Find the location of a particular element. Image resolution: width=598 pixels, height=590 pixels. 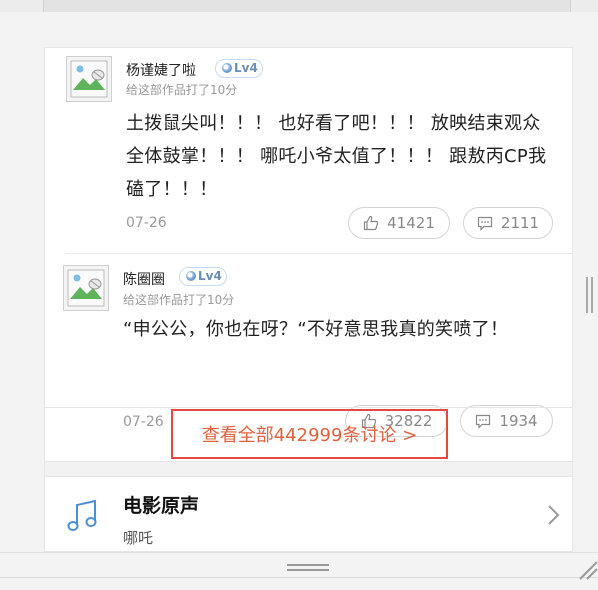

reply-button: 2111 is located at coordinates (508, 223).